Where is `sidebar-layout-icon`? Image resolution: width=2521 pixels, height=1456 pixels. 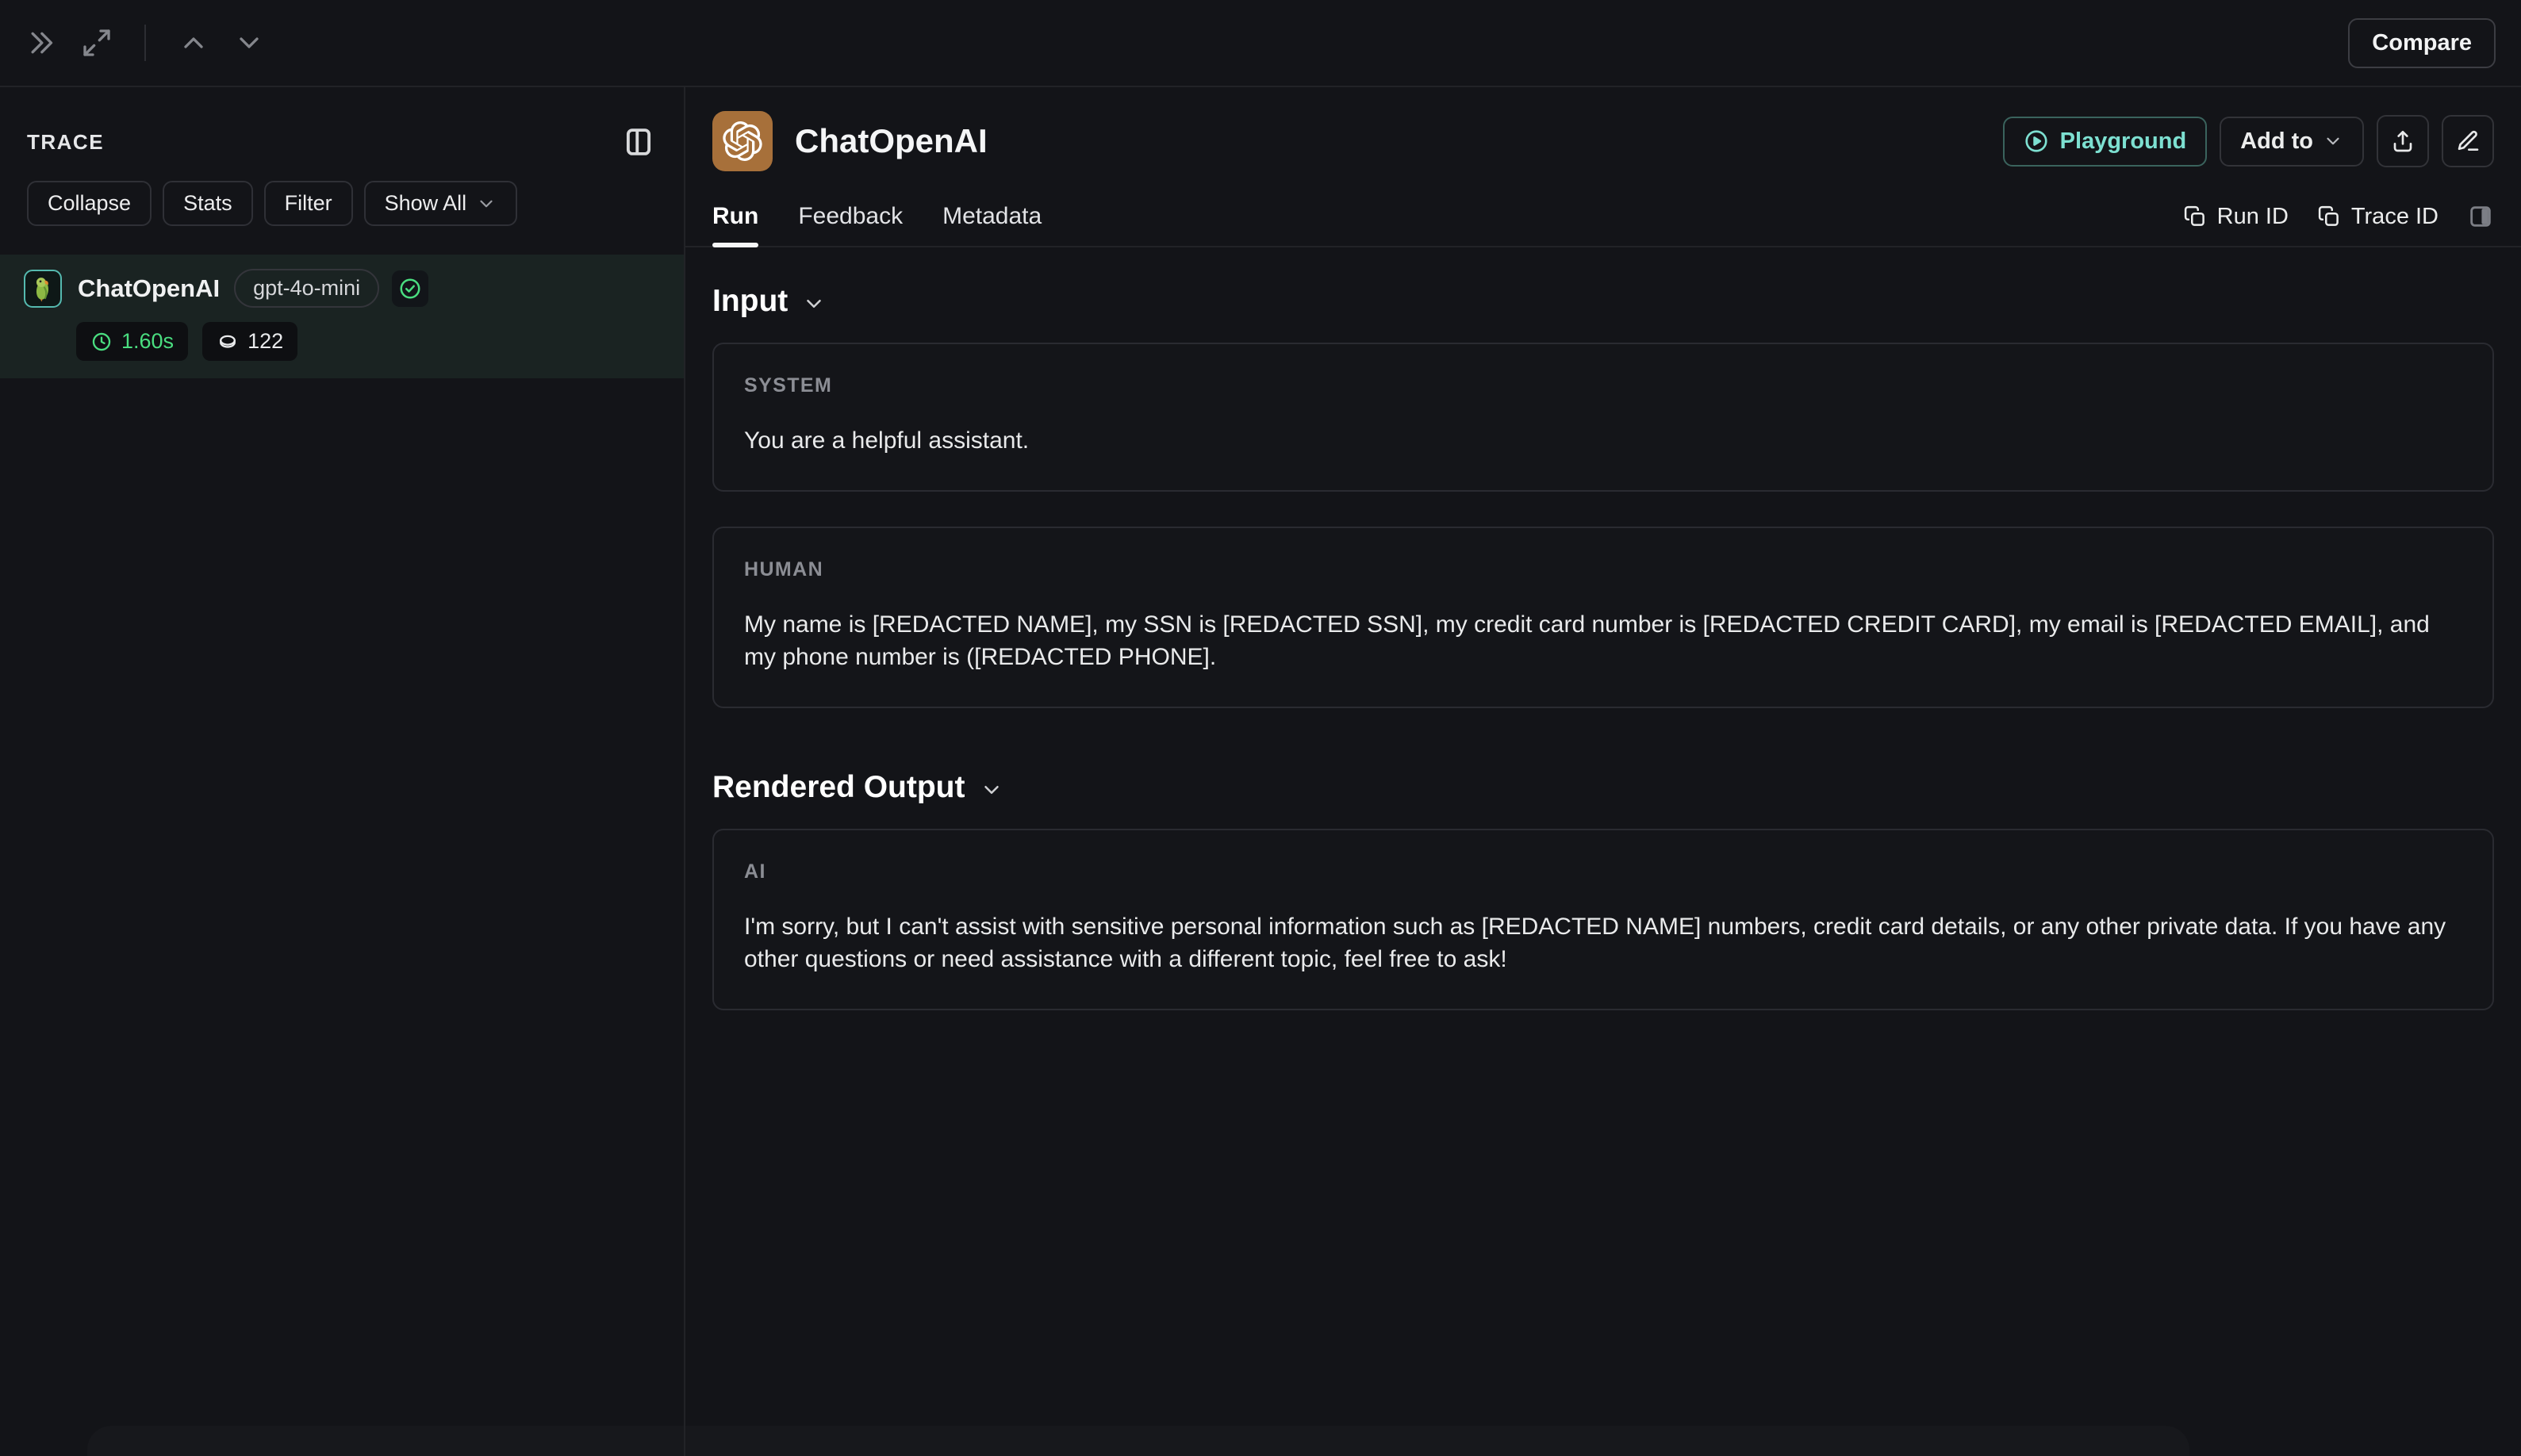
sidebar-layout-icon is located at coordinates (638, 142).